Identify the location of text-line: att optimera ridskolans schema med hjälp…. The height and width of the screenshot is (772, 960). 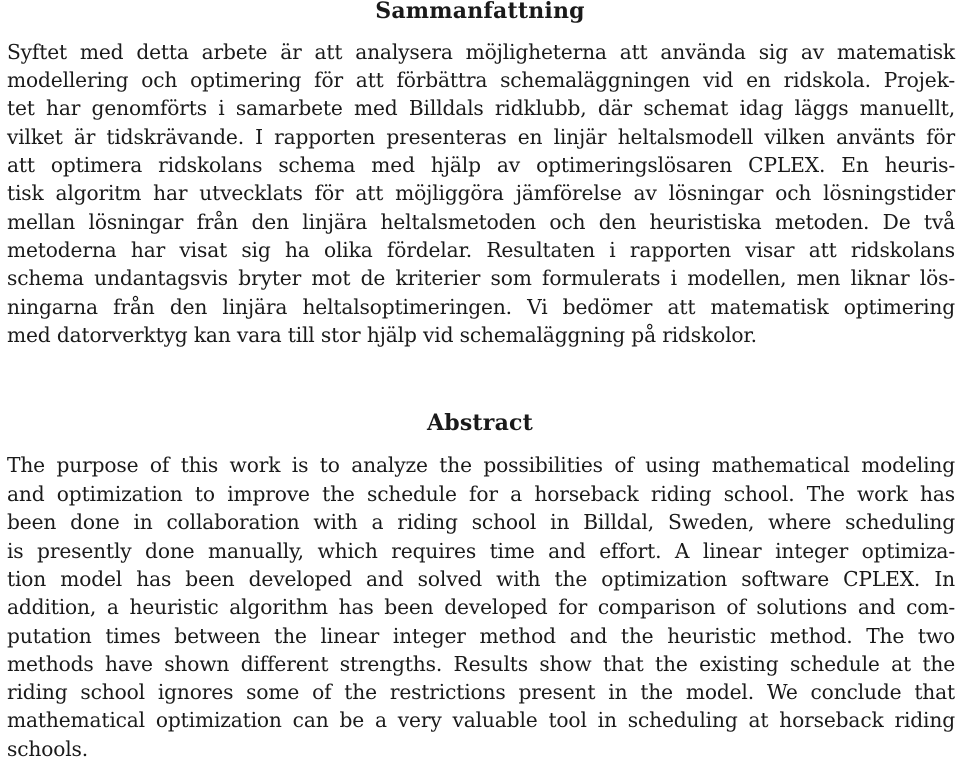
(481, 165).